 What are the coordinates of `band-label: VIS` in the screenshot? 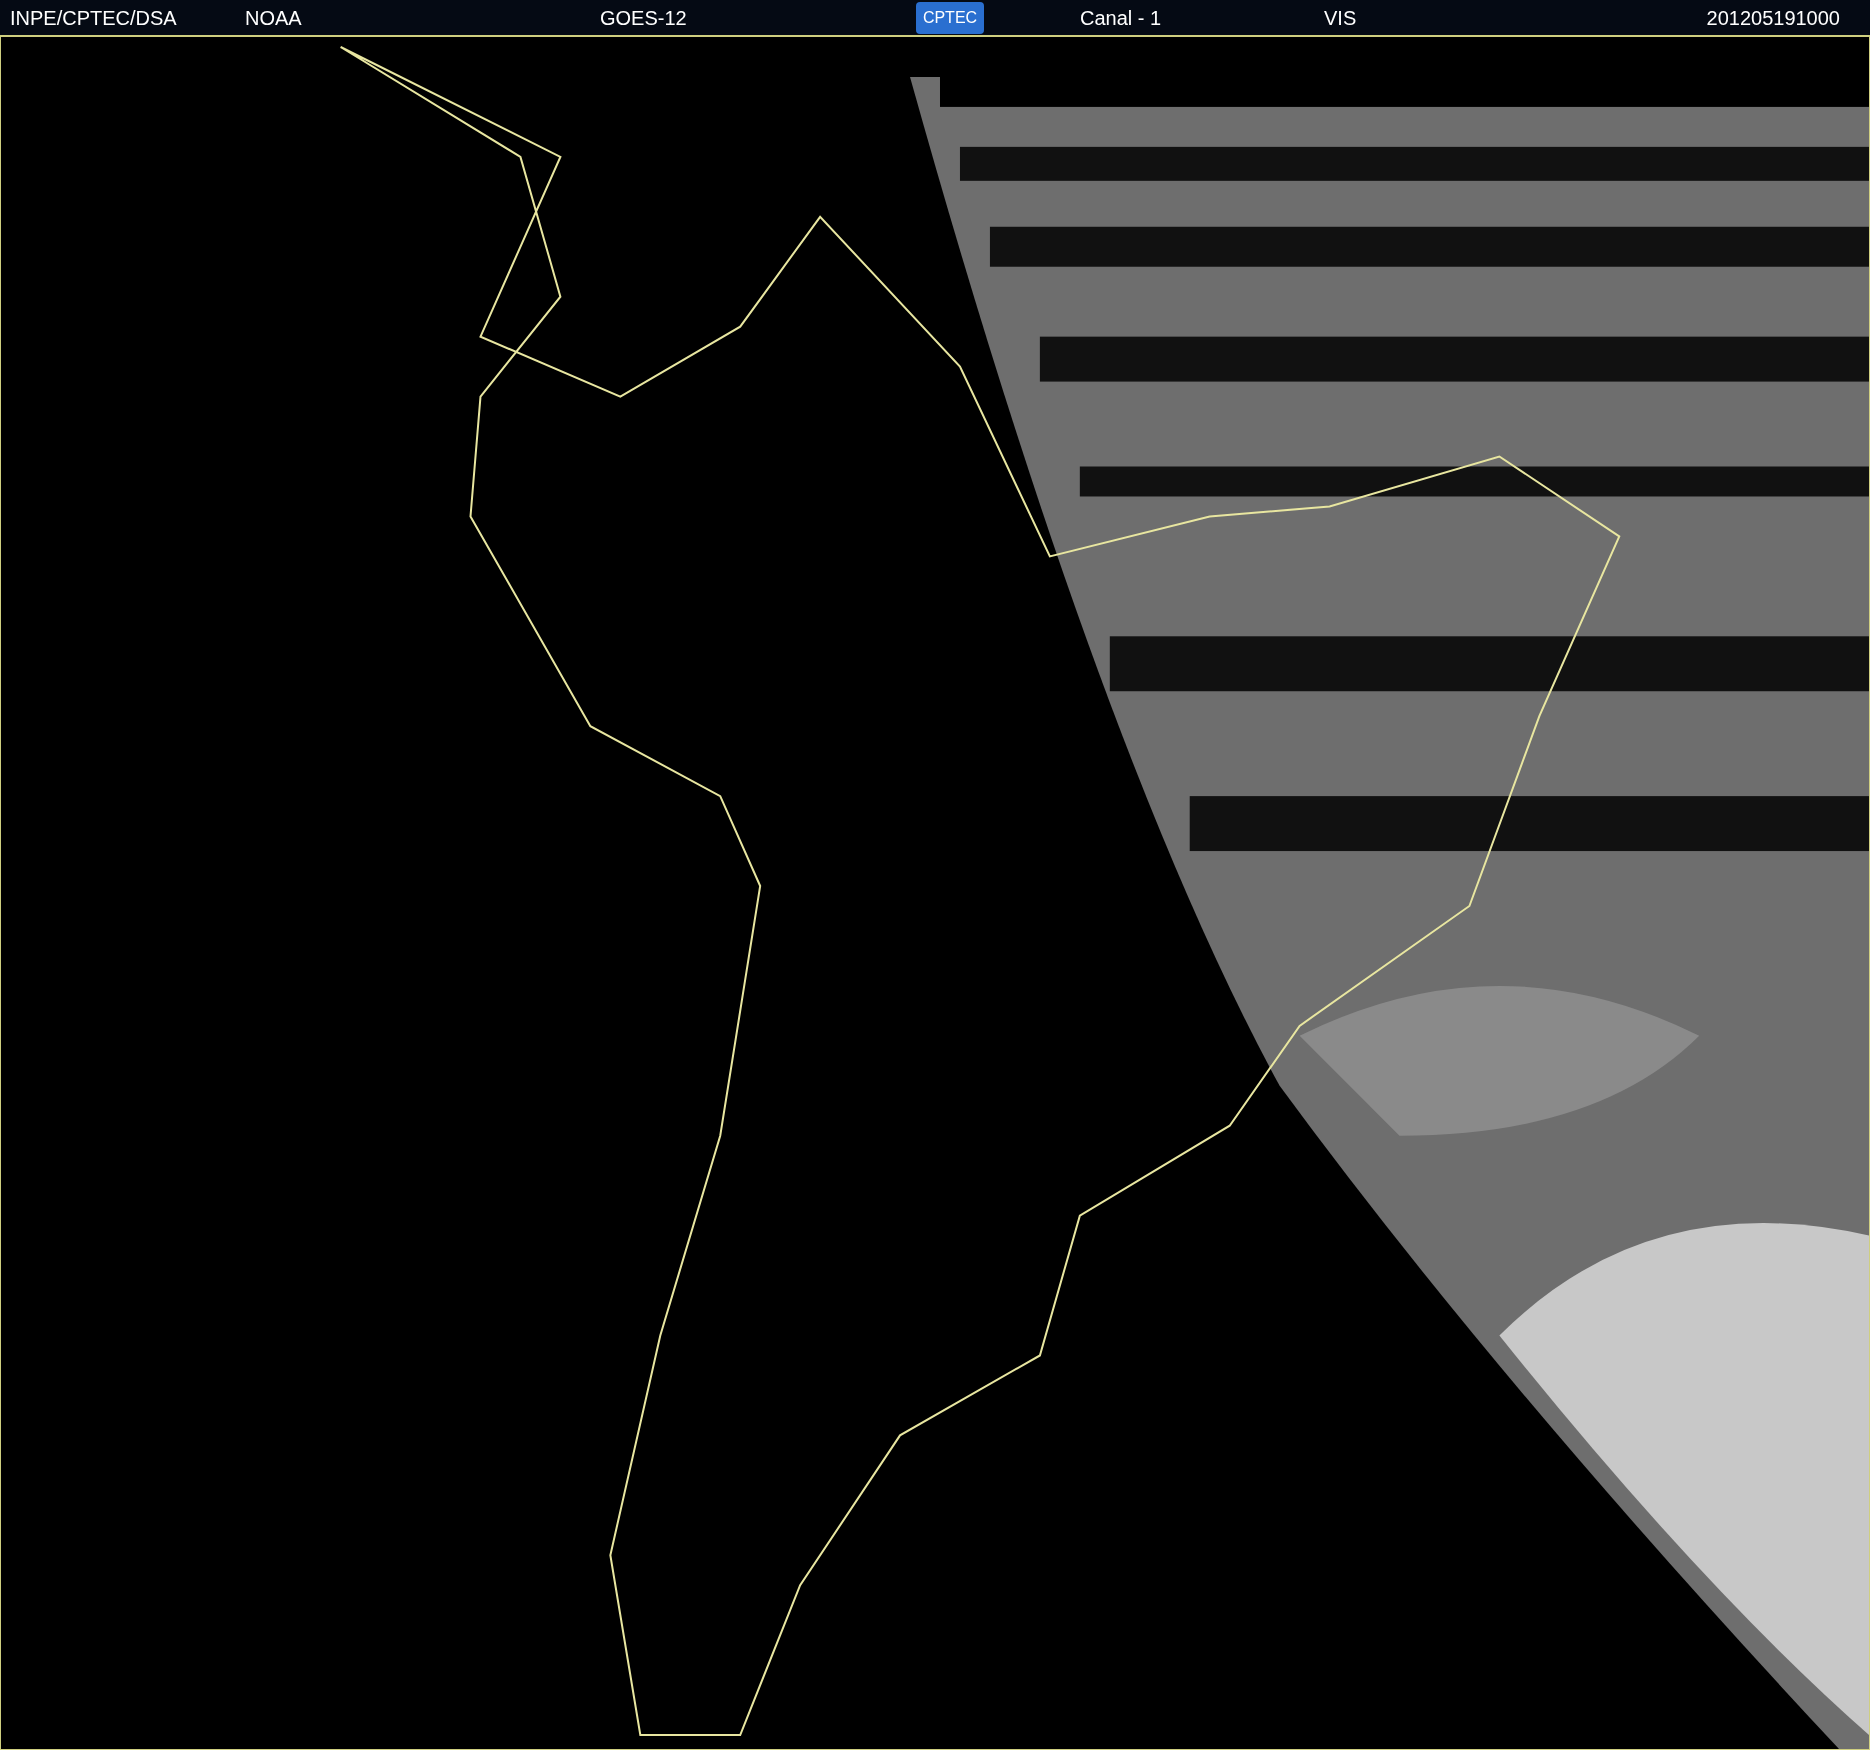 It's located at (1341, 18).